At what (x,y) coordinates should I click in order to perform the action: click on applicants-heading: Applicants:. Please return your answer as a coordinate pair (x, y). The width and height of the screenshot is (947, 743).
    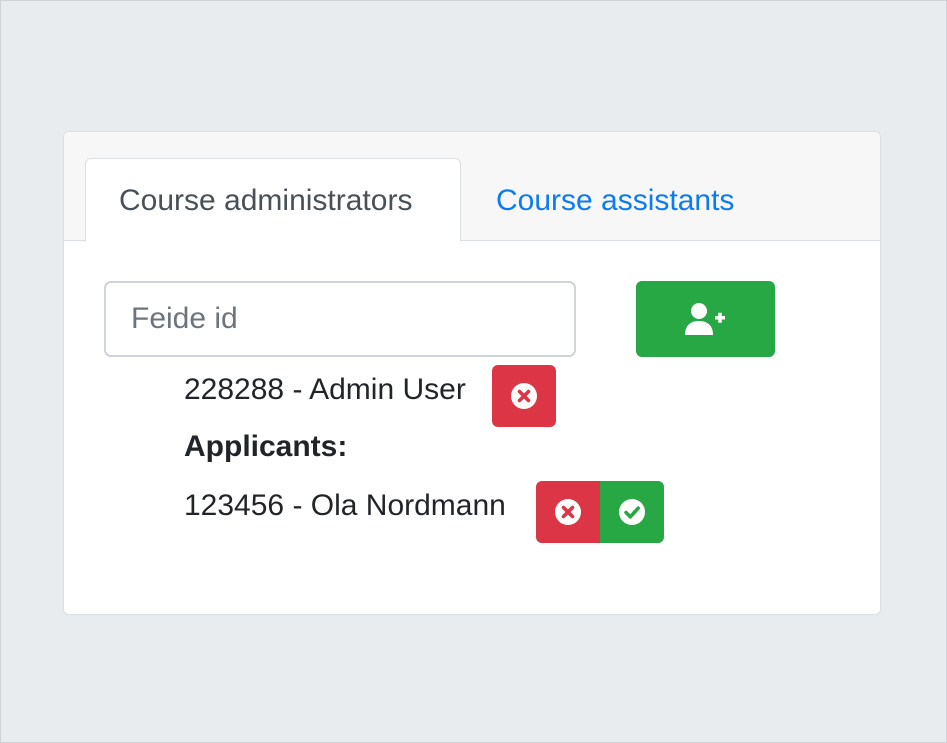
    Looking at the image, I should click on (266, 446).